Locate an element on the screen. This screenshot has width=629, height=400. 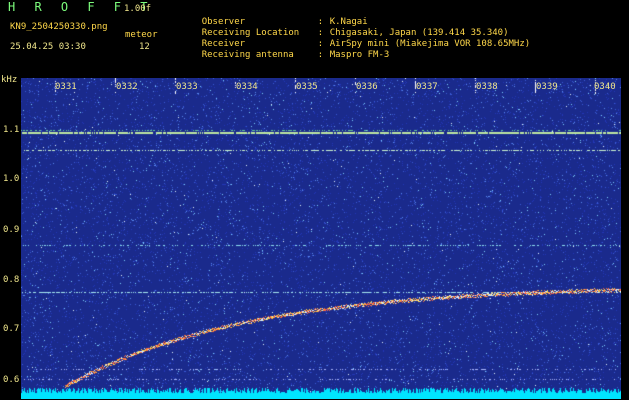
x-tick-label: 0333 is located at coordinates (187, 87).